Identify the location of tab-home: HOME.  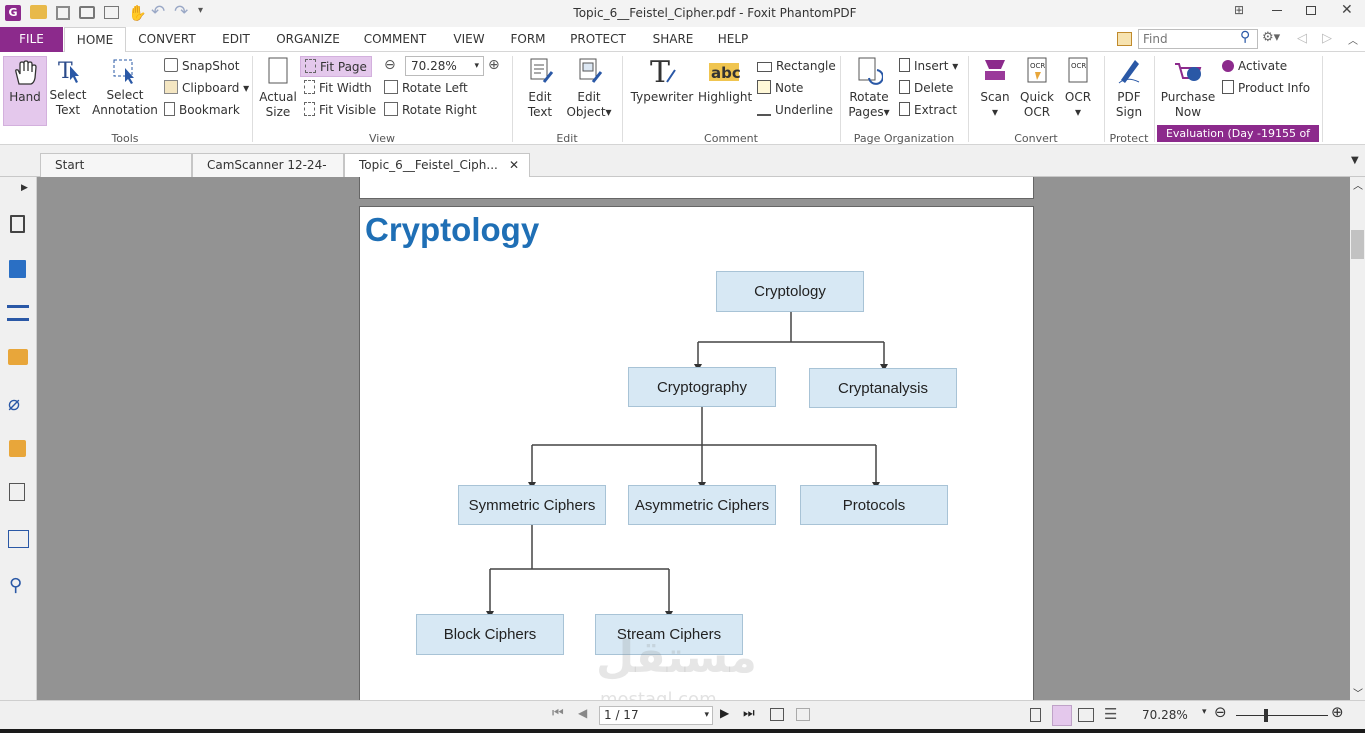
(95, 40).